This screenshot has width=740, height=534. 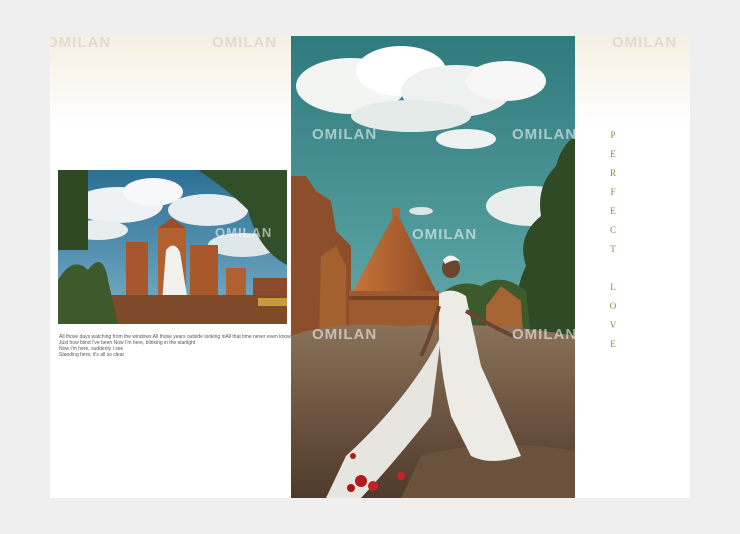 I want to click on title-letter: F, so click(x=613, y=192).